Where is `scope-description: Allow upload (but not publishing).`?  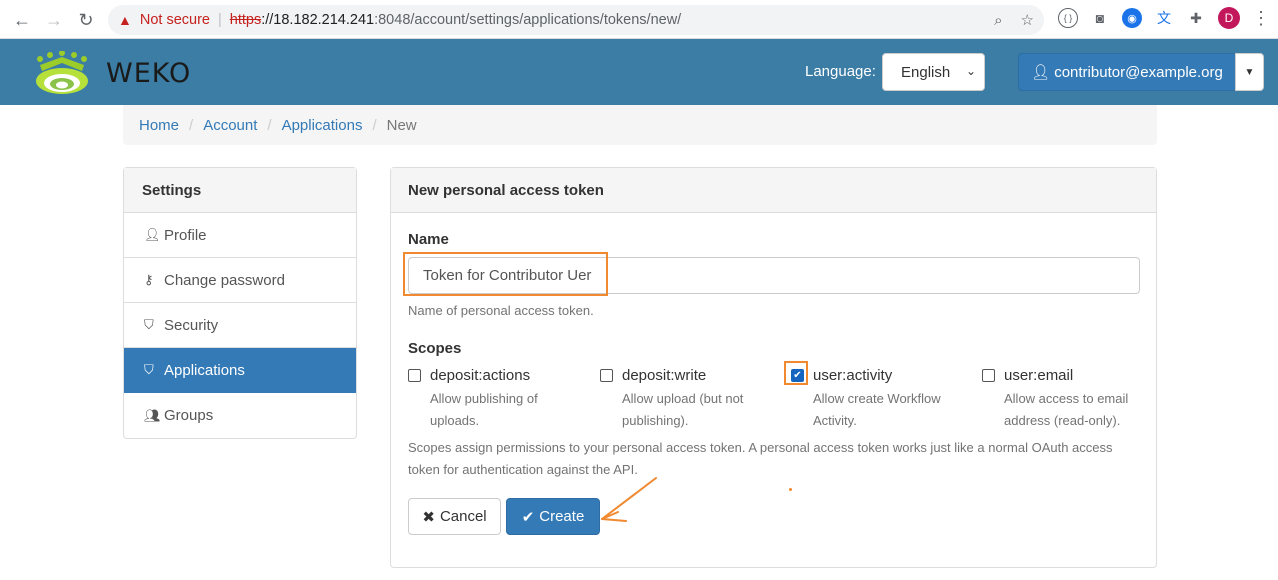 scope-description: Allow upload (but not publishing). is located at coordinates (683, 409).